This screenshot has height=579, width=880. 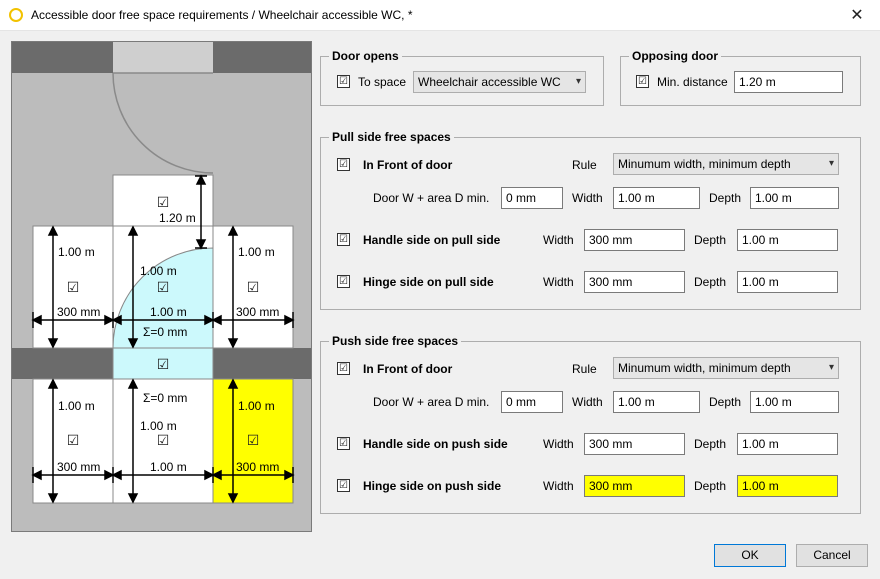 What do you see at coordinates (587, 198) in the screenshot?
I see `pull-front-width-label: Width` at bounding box center [587, 198].